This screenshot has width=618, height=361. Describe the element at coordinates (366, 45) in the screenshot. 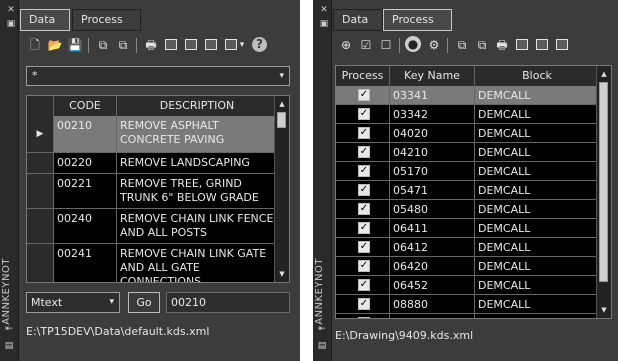

I see `check-all-icon: ☑` at that location.